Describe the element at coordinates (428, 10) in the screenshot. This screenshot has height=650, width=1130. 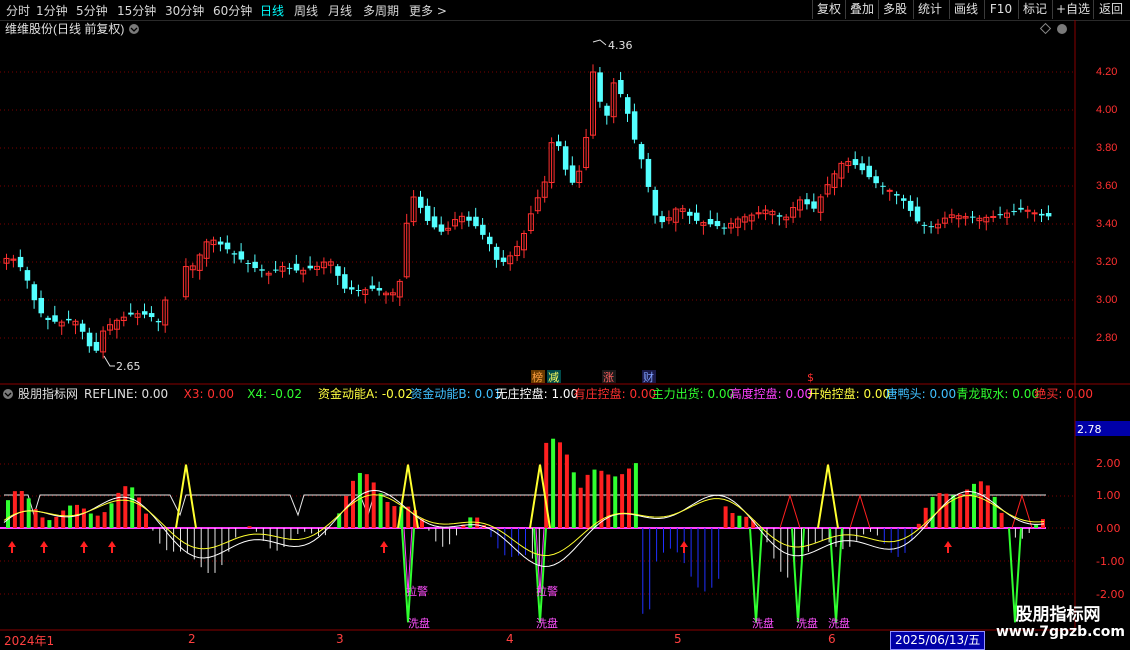
I see `period-more: 更多 >` at that location.